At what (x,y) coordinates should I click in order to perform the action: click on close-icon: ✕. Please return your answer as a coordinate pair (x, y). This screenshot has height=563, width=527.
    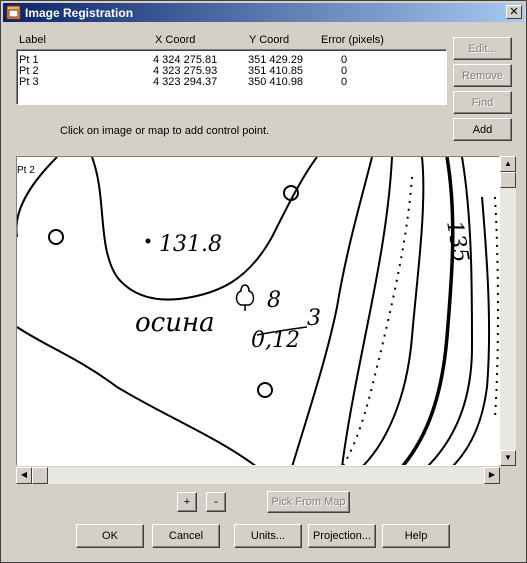
    Looking at the image, I should click on (514, 12).